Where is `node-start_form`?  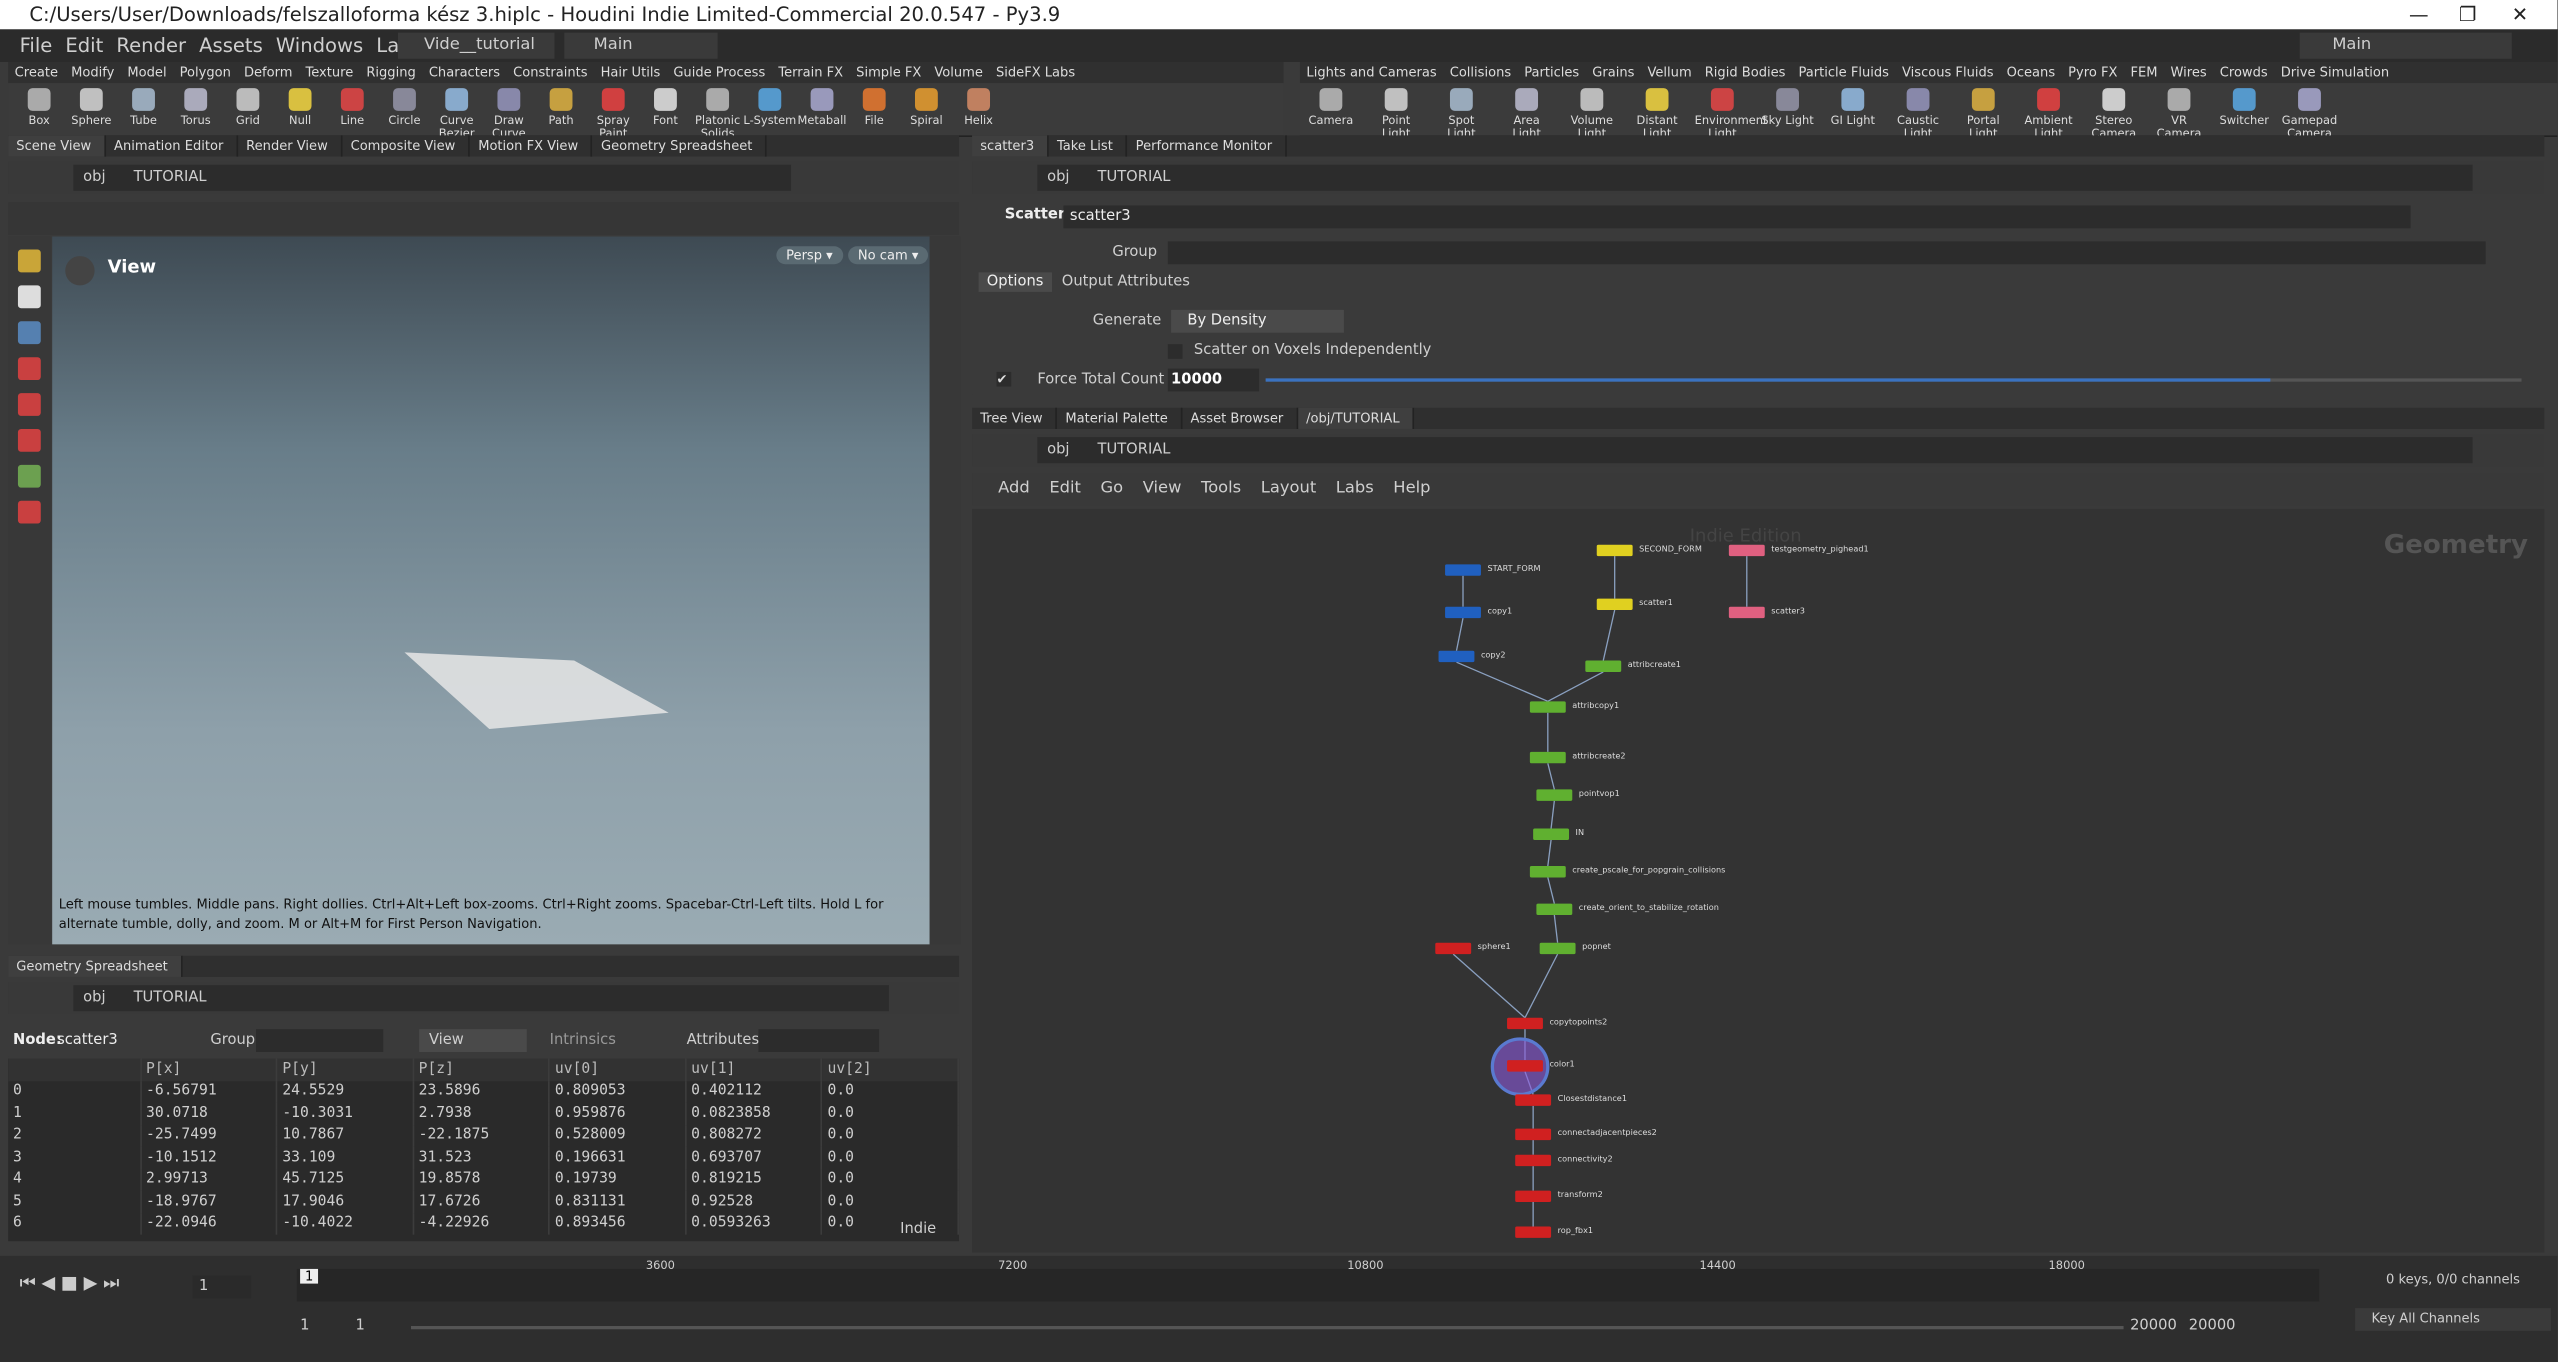 node-start_form is located at coordinates (1463, 570).